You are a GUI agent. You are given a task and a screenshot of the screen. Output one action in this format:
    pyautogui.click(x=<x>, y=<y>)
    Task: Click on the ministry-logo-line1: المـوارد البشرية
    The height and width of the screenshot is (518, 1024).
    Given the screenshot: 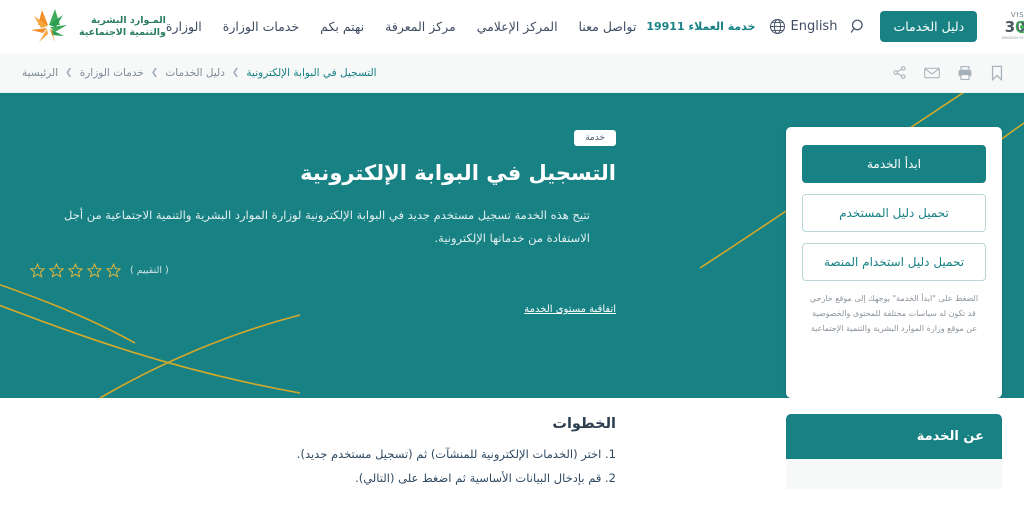 What is the action you would take?
    pyautogui.click(x=128, y=21)
    